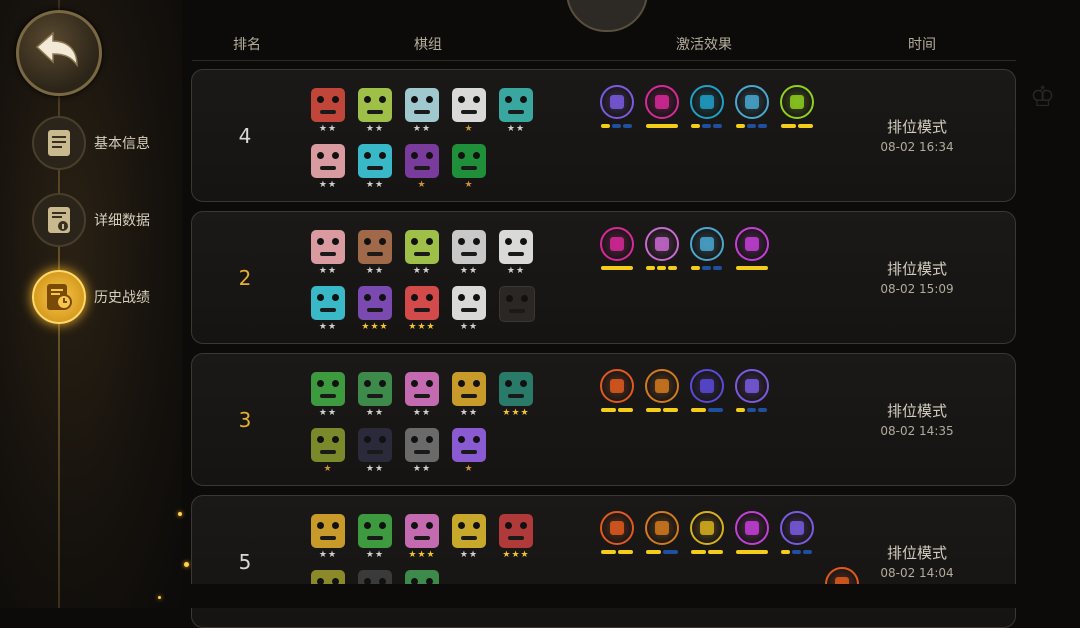 The height and width of the screenshot is (628, 1080). What do you see at coordinates (707, 102) in the screenshot?
I see `swirl-icon` at bounding box center [707, 102].